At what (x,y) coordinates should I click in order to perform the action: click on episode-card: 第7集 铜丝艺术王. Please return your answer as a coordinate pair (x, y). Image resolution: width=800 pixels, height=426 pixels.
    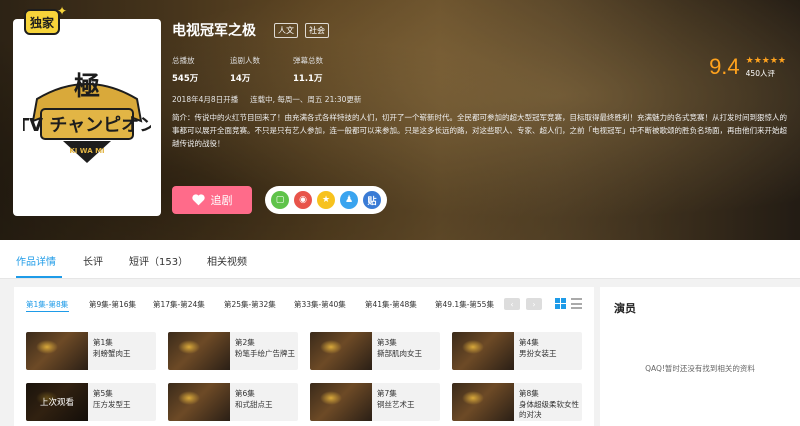
    Looking at the image, I should click on (375, 402).